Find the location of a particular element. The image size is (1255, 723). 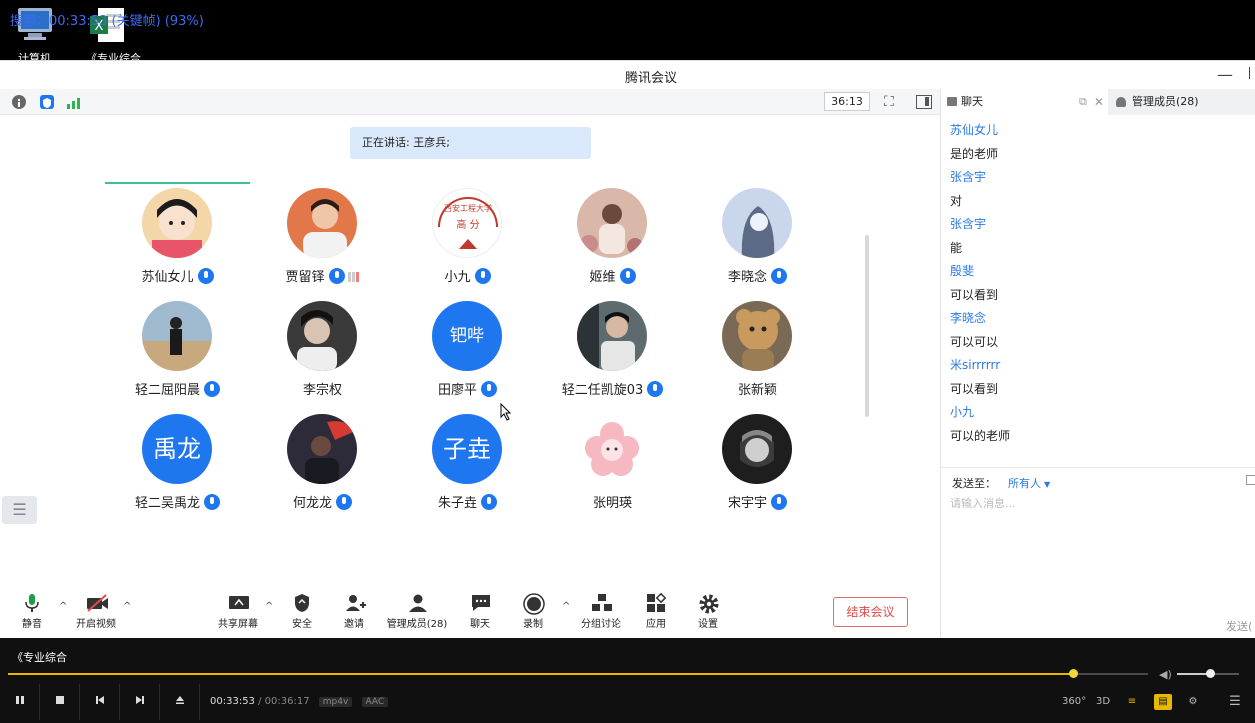

record-options-caret: ^ is located at coordinates (566, 606).